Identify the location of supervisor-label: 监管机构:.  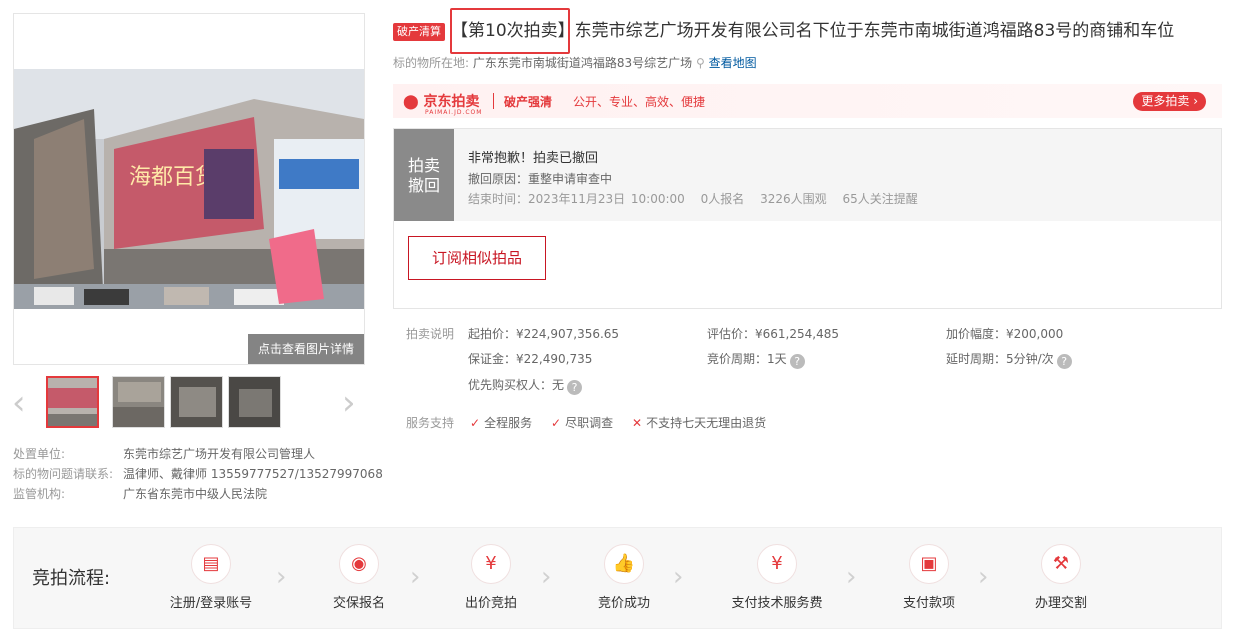
(39, 494).